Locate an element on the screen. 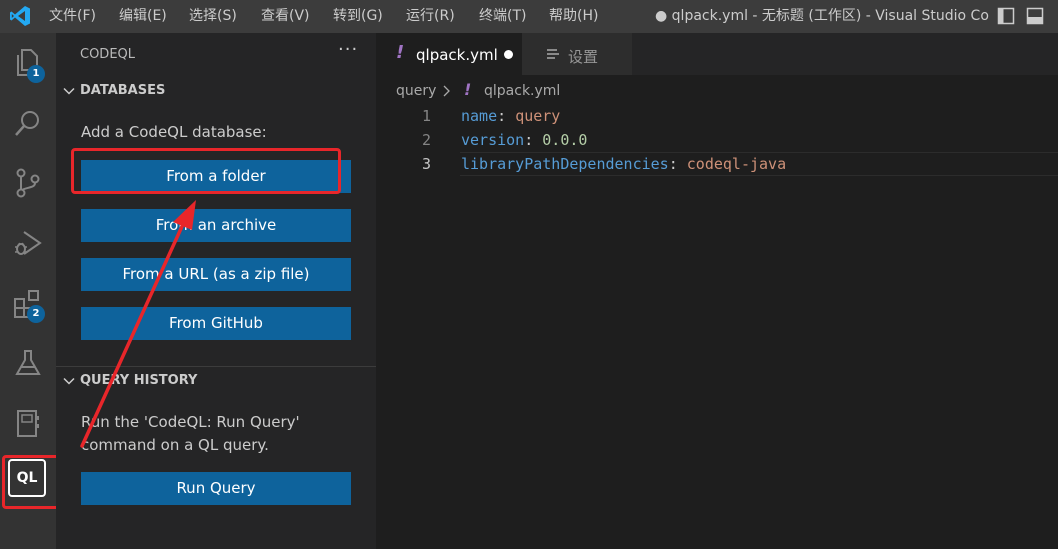  tab-qlpack-yml: ! qlpack.yml is located at coordinates (449, 54).